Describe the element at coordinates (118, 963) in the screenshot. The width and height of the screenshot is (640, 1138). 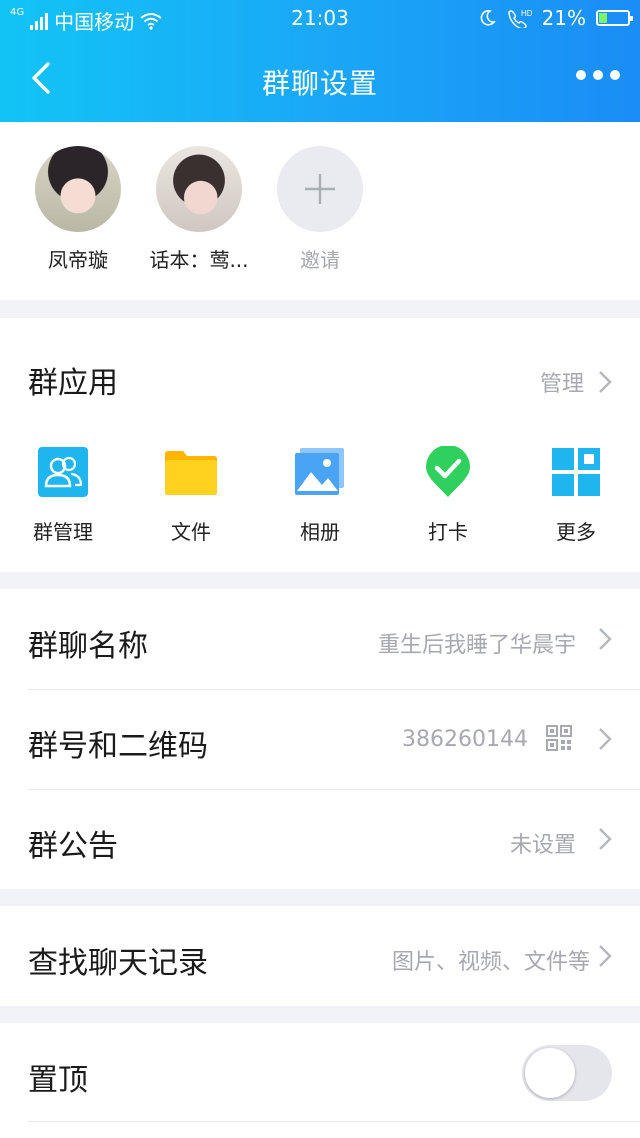
I see `search-history-label: 查找聊天记录` at that location.